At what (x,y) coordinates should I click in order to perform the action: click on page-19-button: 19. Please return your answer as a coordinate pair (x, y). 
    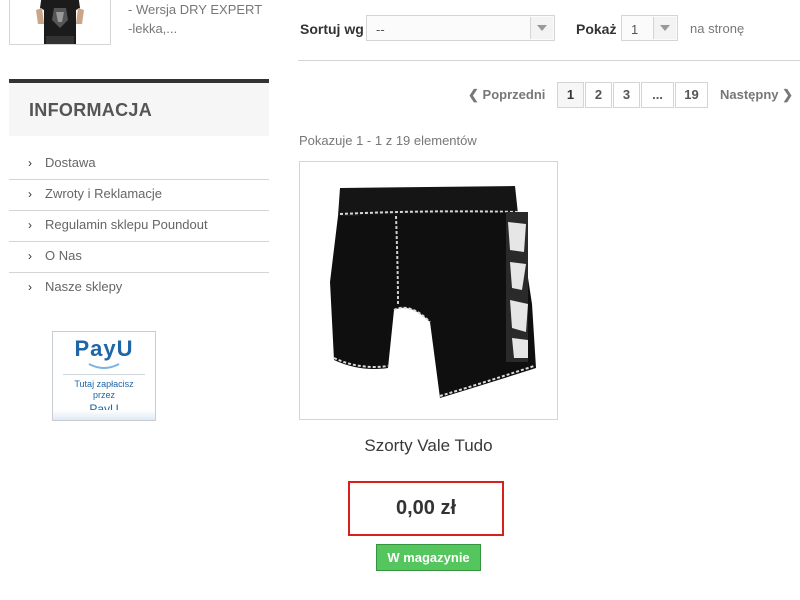
    Looking at the image, I should click on (691, 95).